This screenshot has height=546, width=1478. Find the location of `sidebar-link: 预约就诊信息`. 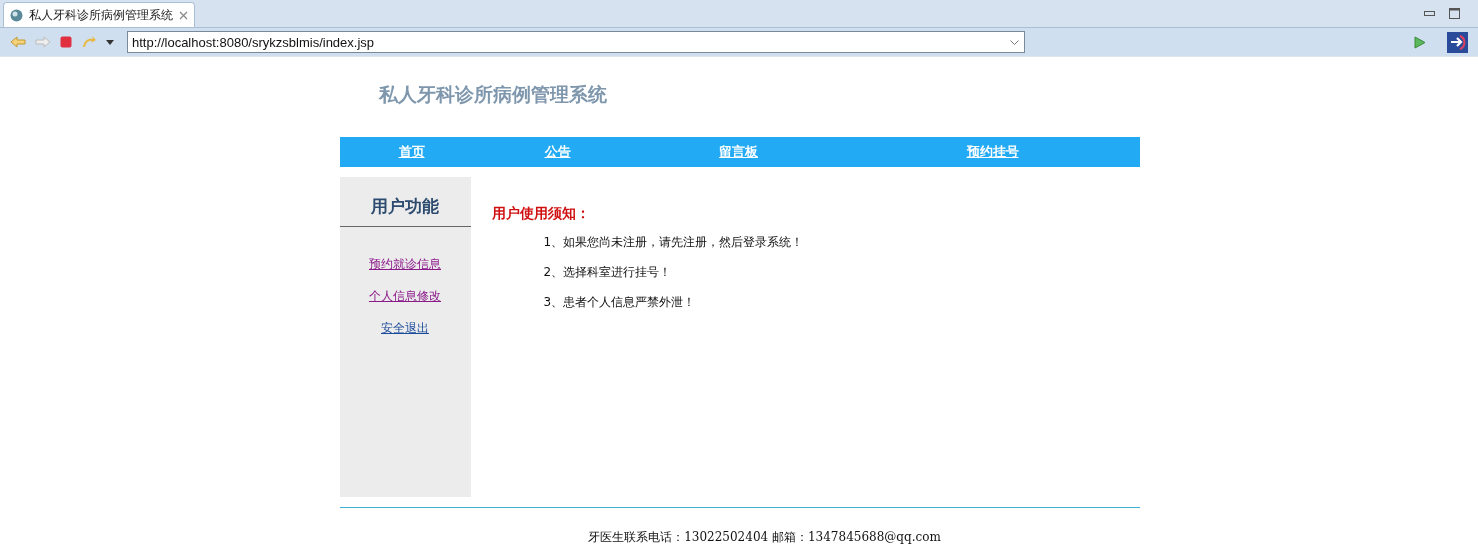

sidebar-link: 预约就诊信息 is located at coordinates (405, 264).